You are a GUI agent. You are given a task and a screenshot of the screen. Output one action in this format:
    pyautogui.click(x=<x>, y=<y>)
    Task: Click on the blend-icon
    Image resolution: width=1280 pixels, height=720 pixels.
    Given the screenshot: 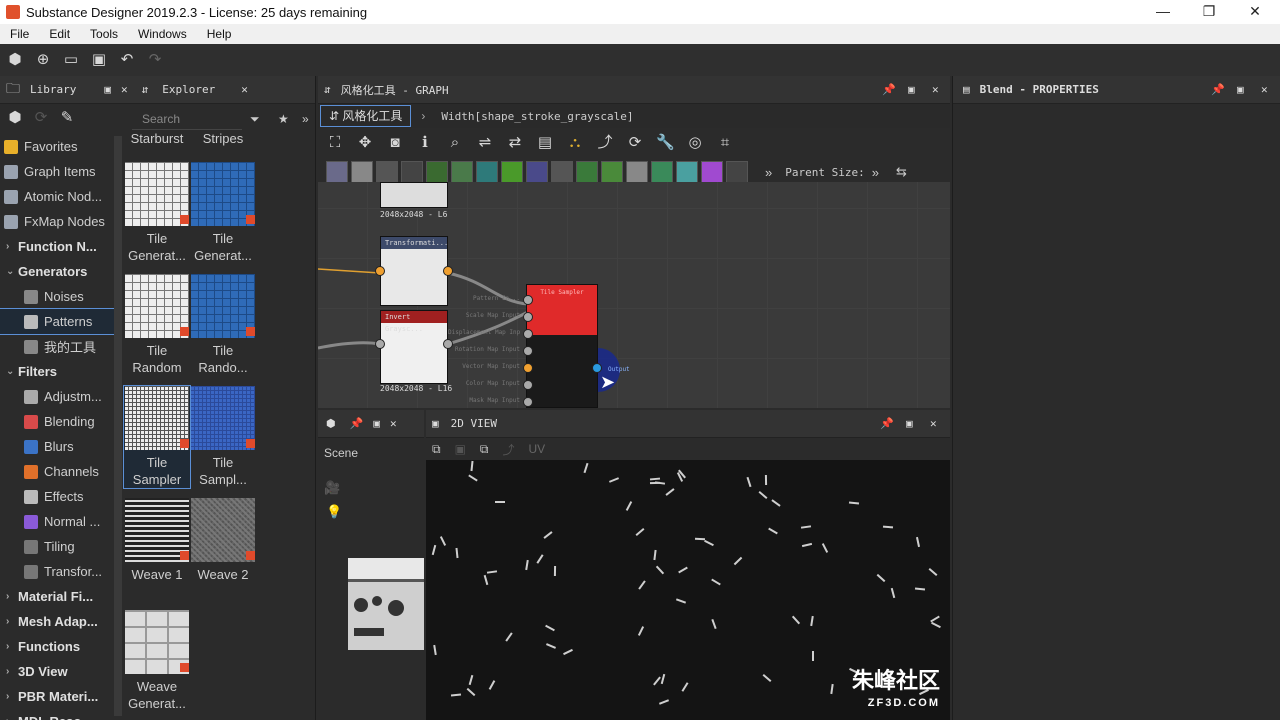 What is the action you would take?
    pyautogui.click(x=637, y=172)
    